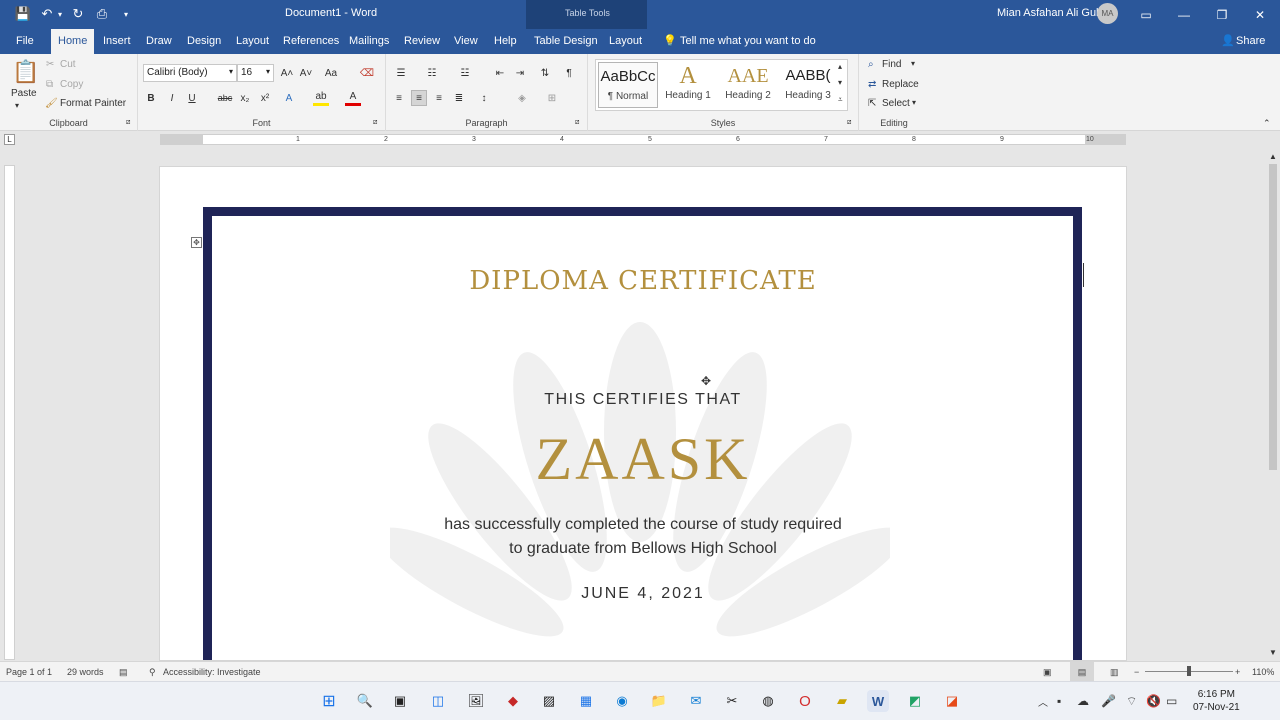 The width and height of the screenshot is (1280, 720). Describe the element at coordinates (68, 64) in the screenshot. I see `cut-button: Cut` at that location.